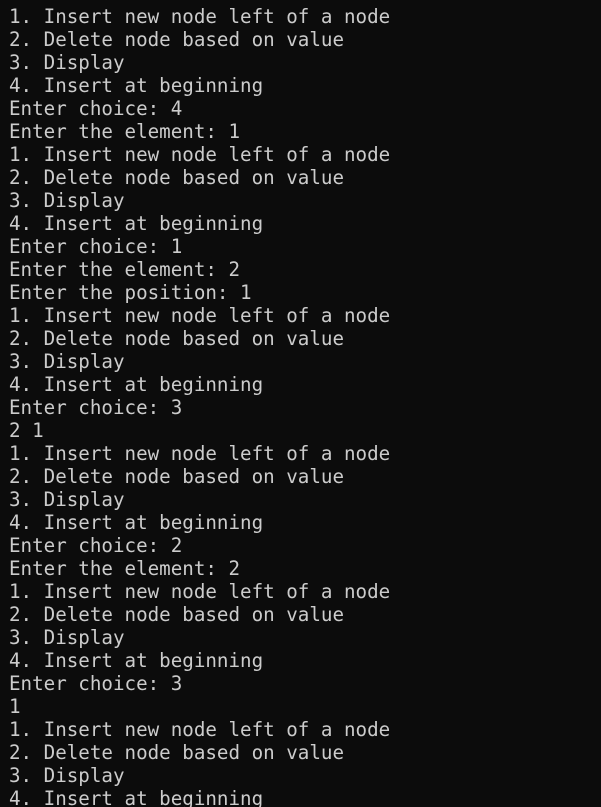 Image resolution: width=601 pixels, height=807 pixels. I want to click on terminal-line: 1, so click(15, 706).